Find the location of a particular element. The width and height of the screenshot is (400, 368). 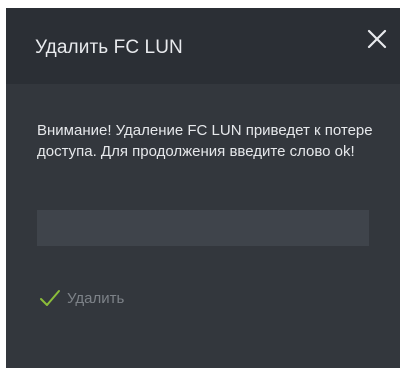

close-button is located at coordinates (377, 39).